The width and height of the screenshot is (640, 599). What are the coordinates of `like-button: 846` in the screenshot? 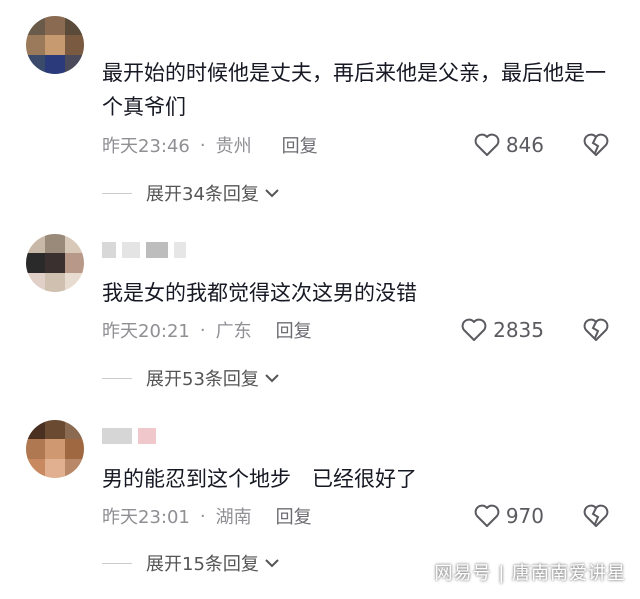 It's located at (509, 145).